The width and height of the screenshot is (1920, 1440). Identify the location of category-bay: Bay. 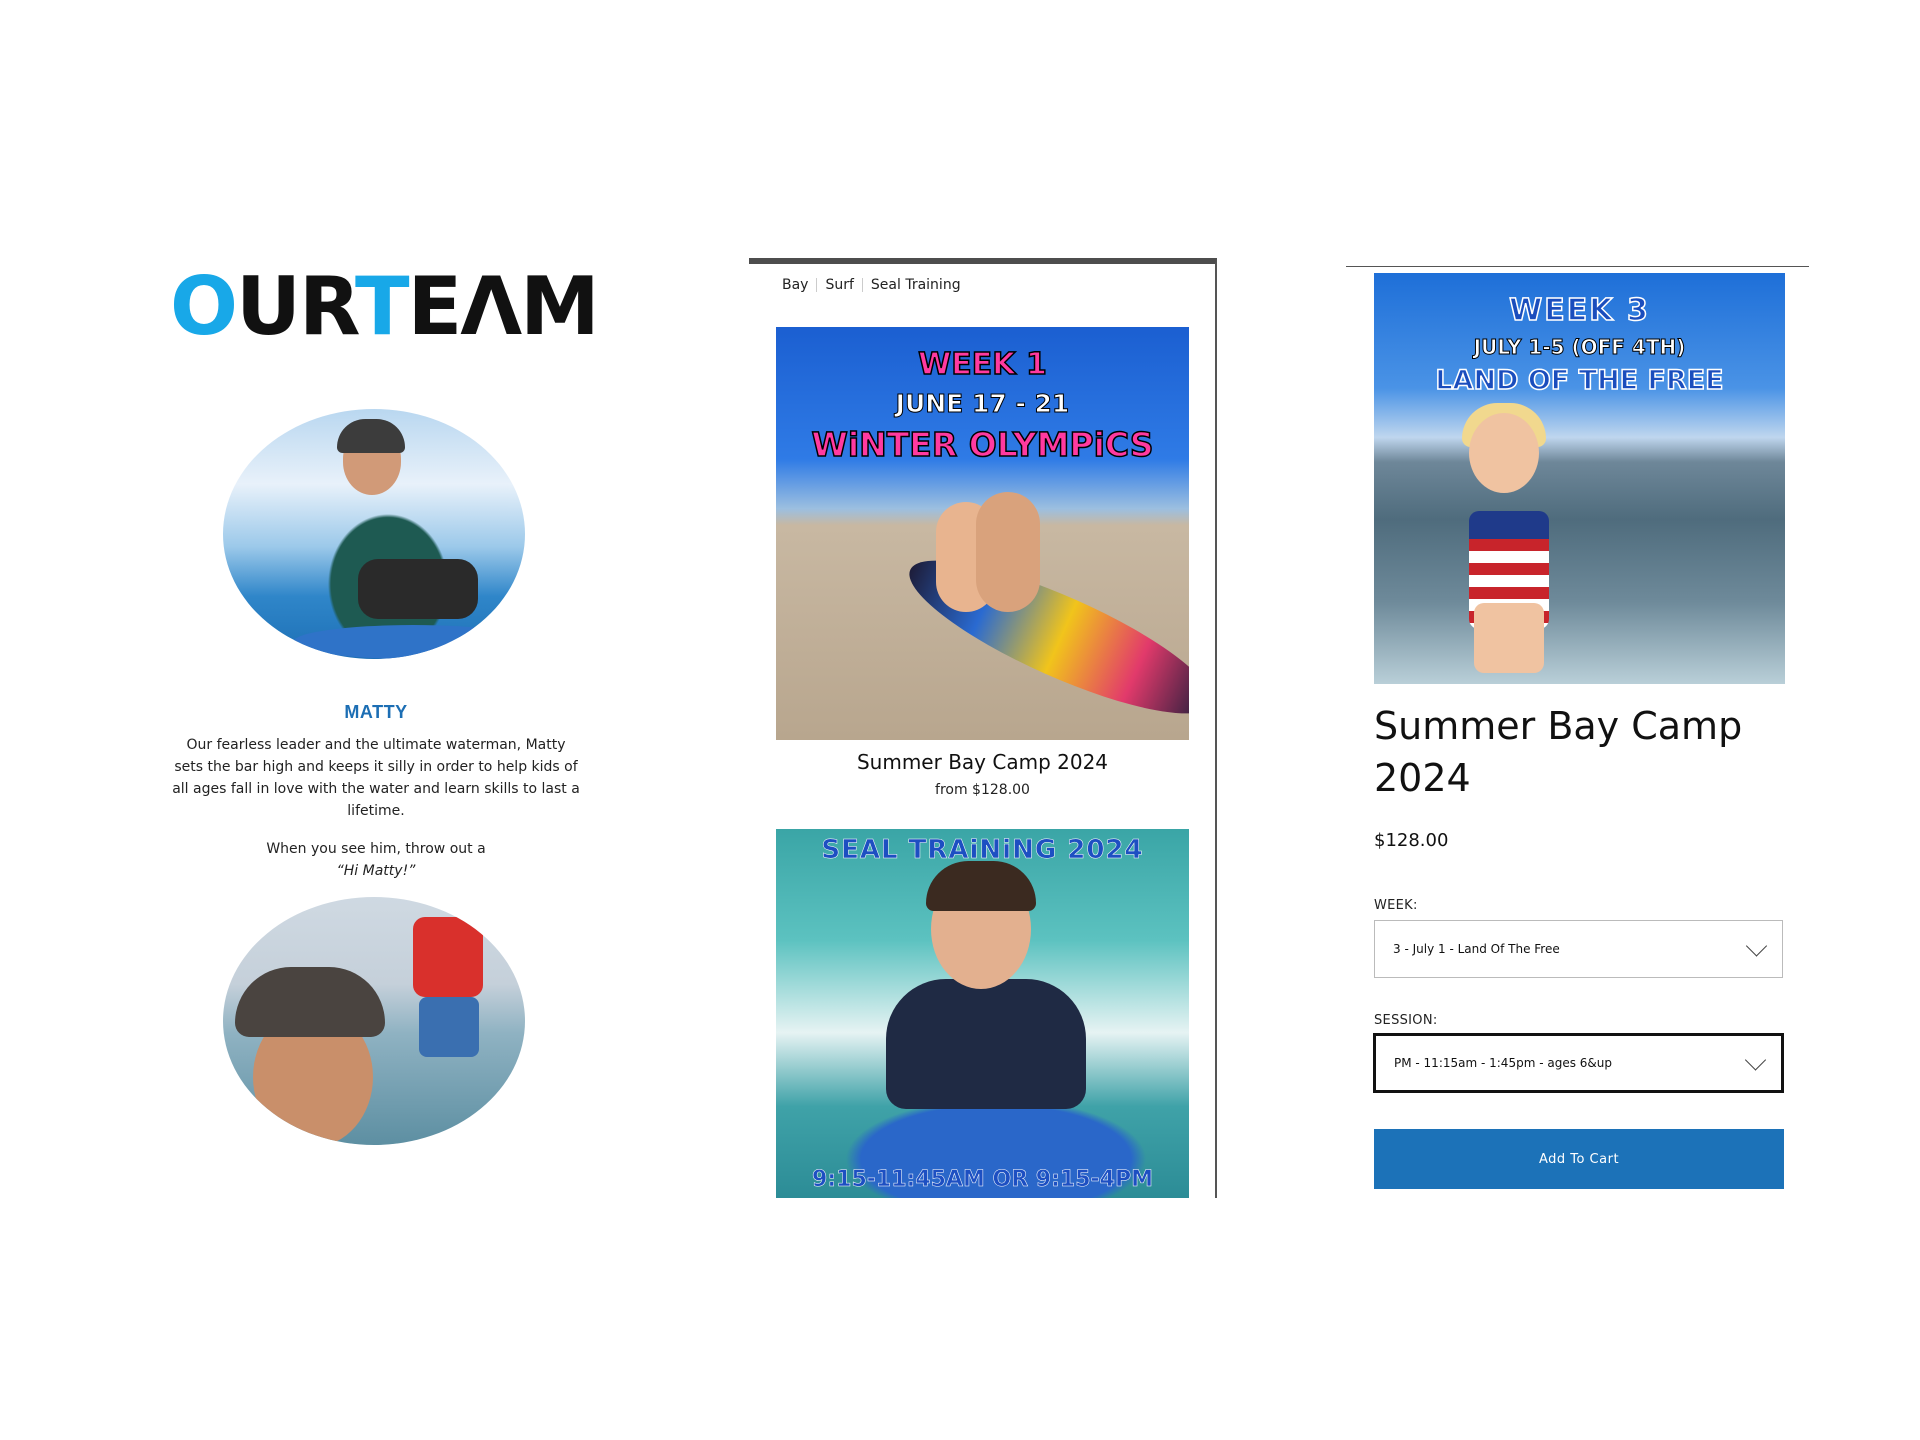
(795, 285).